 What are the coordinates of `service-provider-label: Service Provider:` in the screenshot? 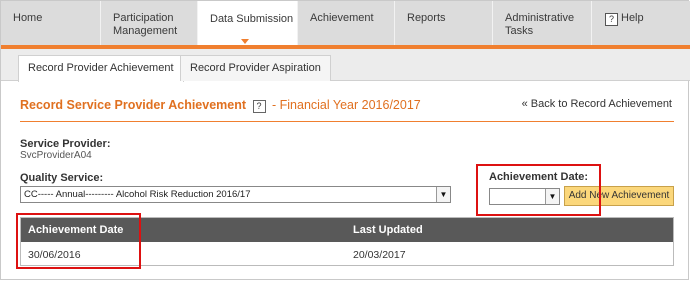 It's located at (65, 144).